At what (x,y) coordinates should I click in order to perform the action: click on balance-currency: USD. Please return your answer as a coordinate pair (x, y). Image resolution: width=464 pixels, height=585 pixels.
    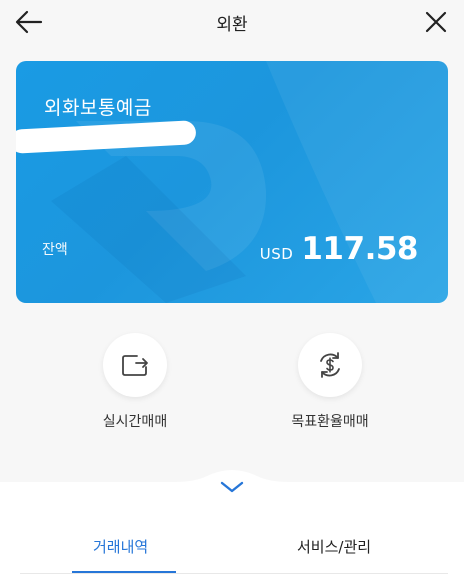
    Looking at the image, I should click on (276, 254).